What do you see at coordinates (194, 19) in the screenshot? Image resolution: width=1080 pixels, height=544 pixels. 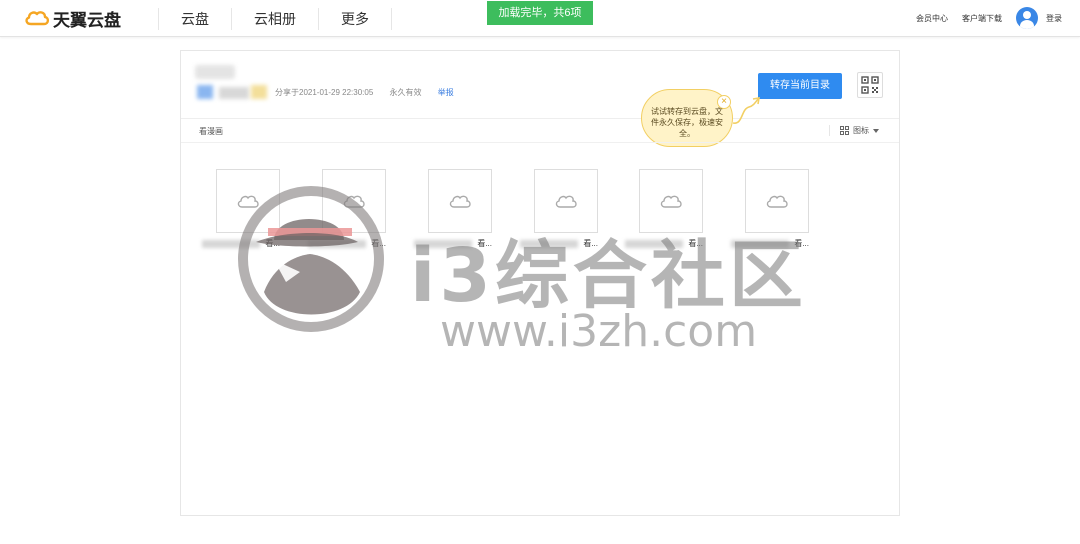 I see `nav-item-cloud: 云盘` at bounding box center [194, 19].